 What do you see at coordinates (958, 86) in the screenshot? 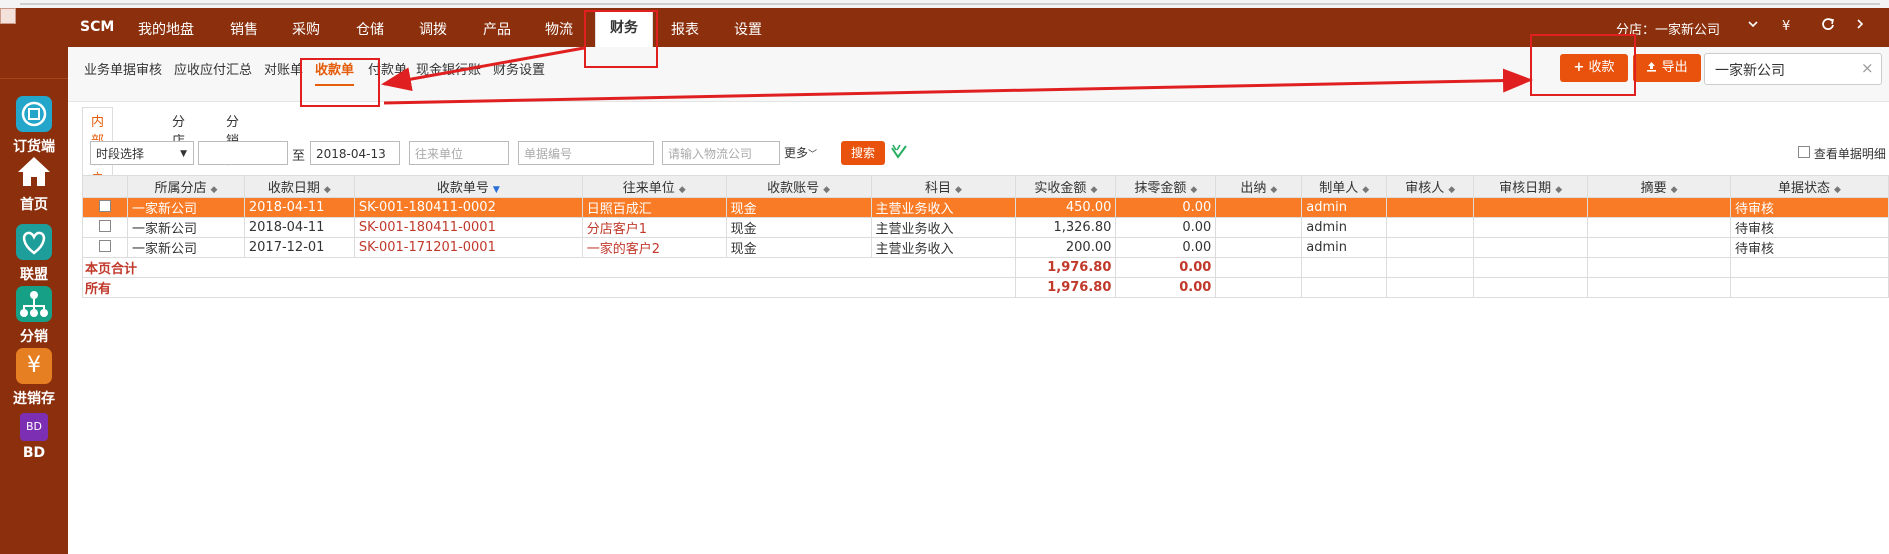
I see `arrow-receipt-to-add` at bounding box center [958, 86].